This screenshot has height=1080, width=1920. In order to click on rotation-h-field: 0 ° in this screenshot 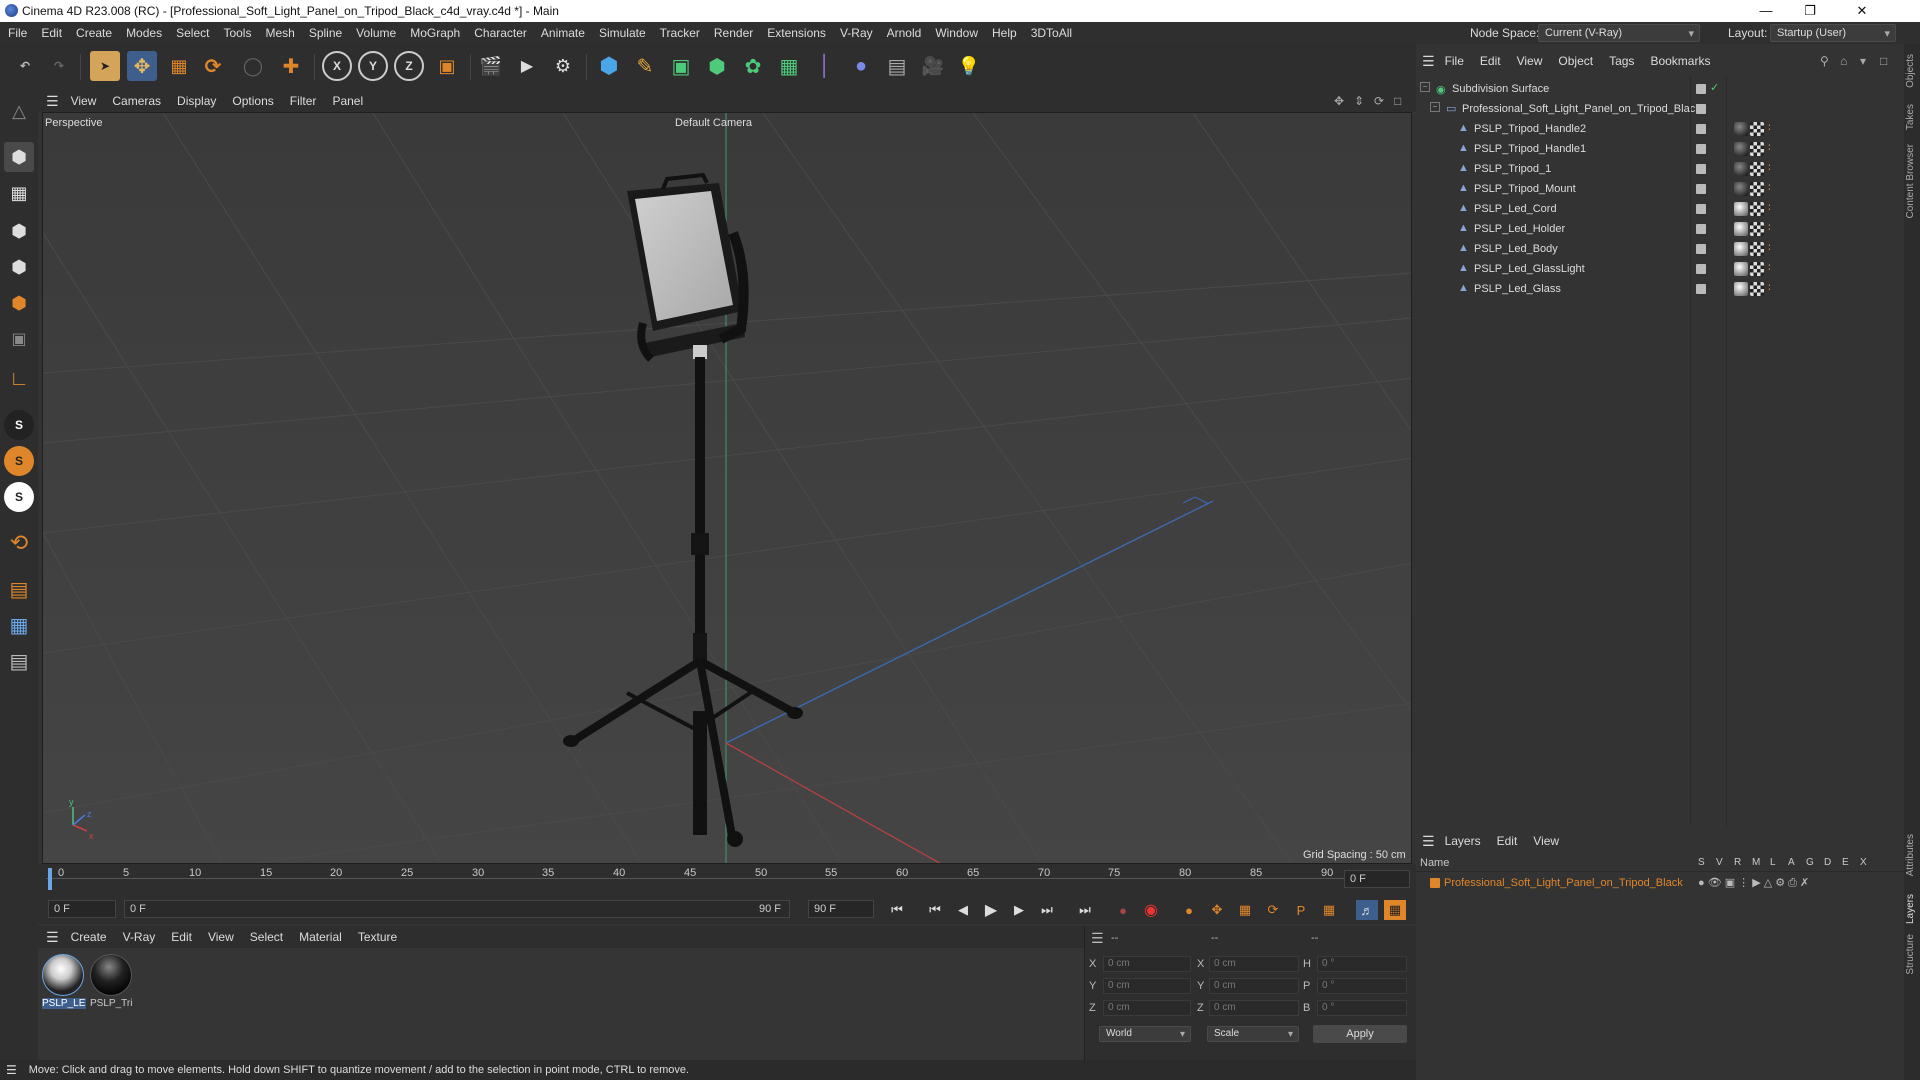, I will do `click(1362, 964)`.